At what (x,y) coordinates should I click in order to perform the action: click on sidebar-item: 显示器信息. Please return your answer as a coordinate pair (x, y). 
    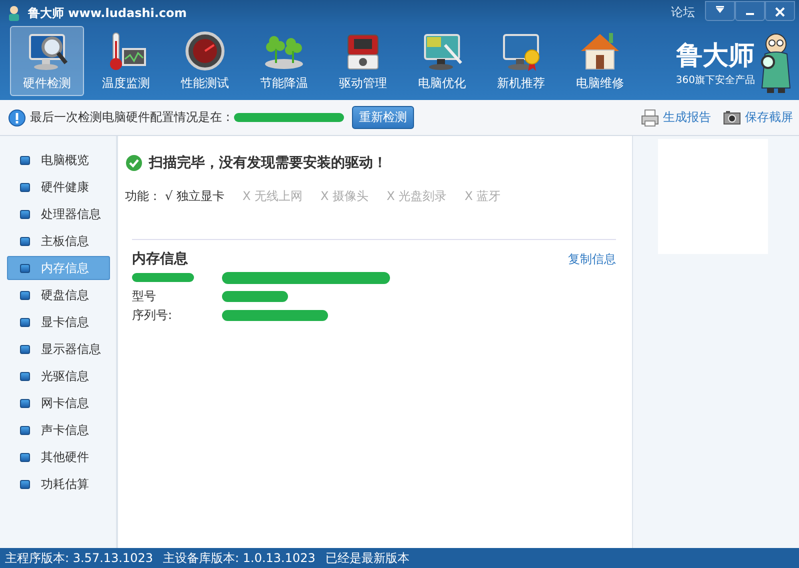
    Looking at the image, I should click on (58, 349).